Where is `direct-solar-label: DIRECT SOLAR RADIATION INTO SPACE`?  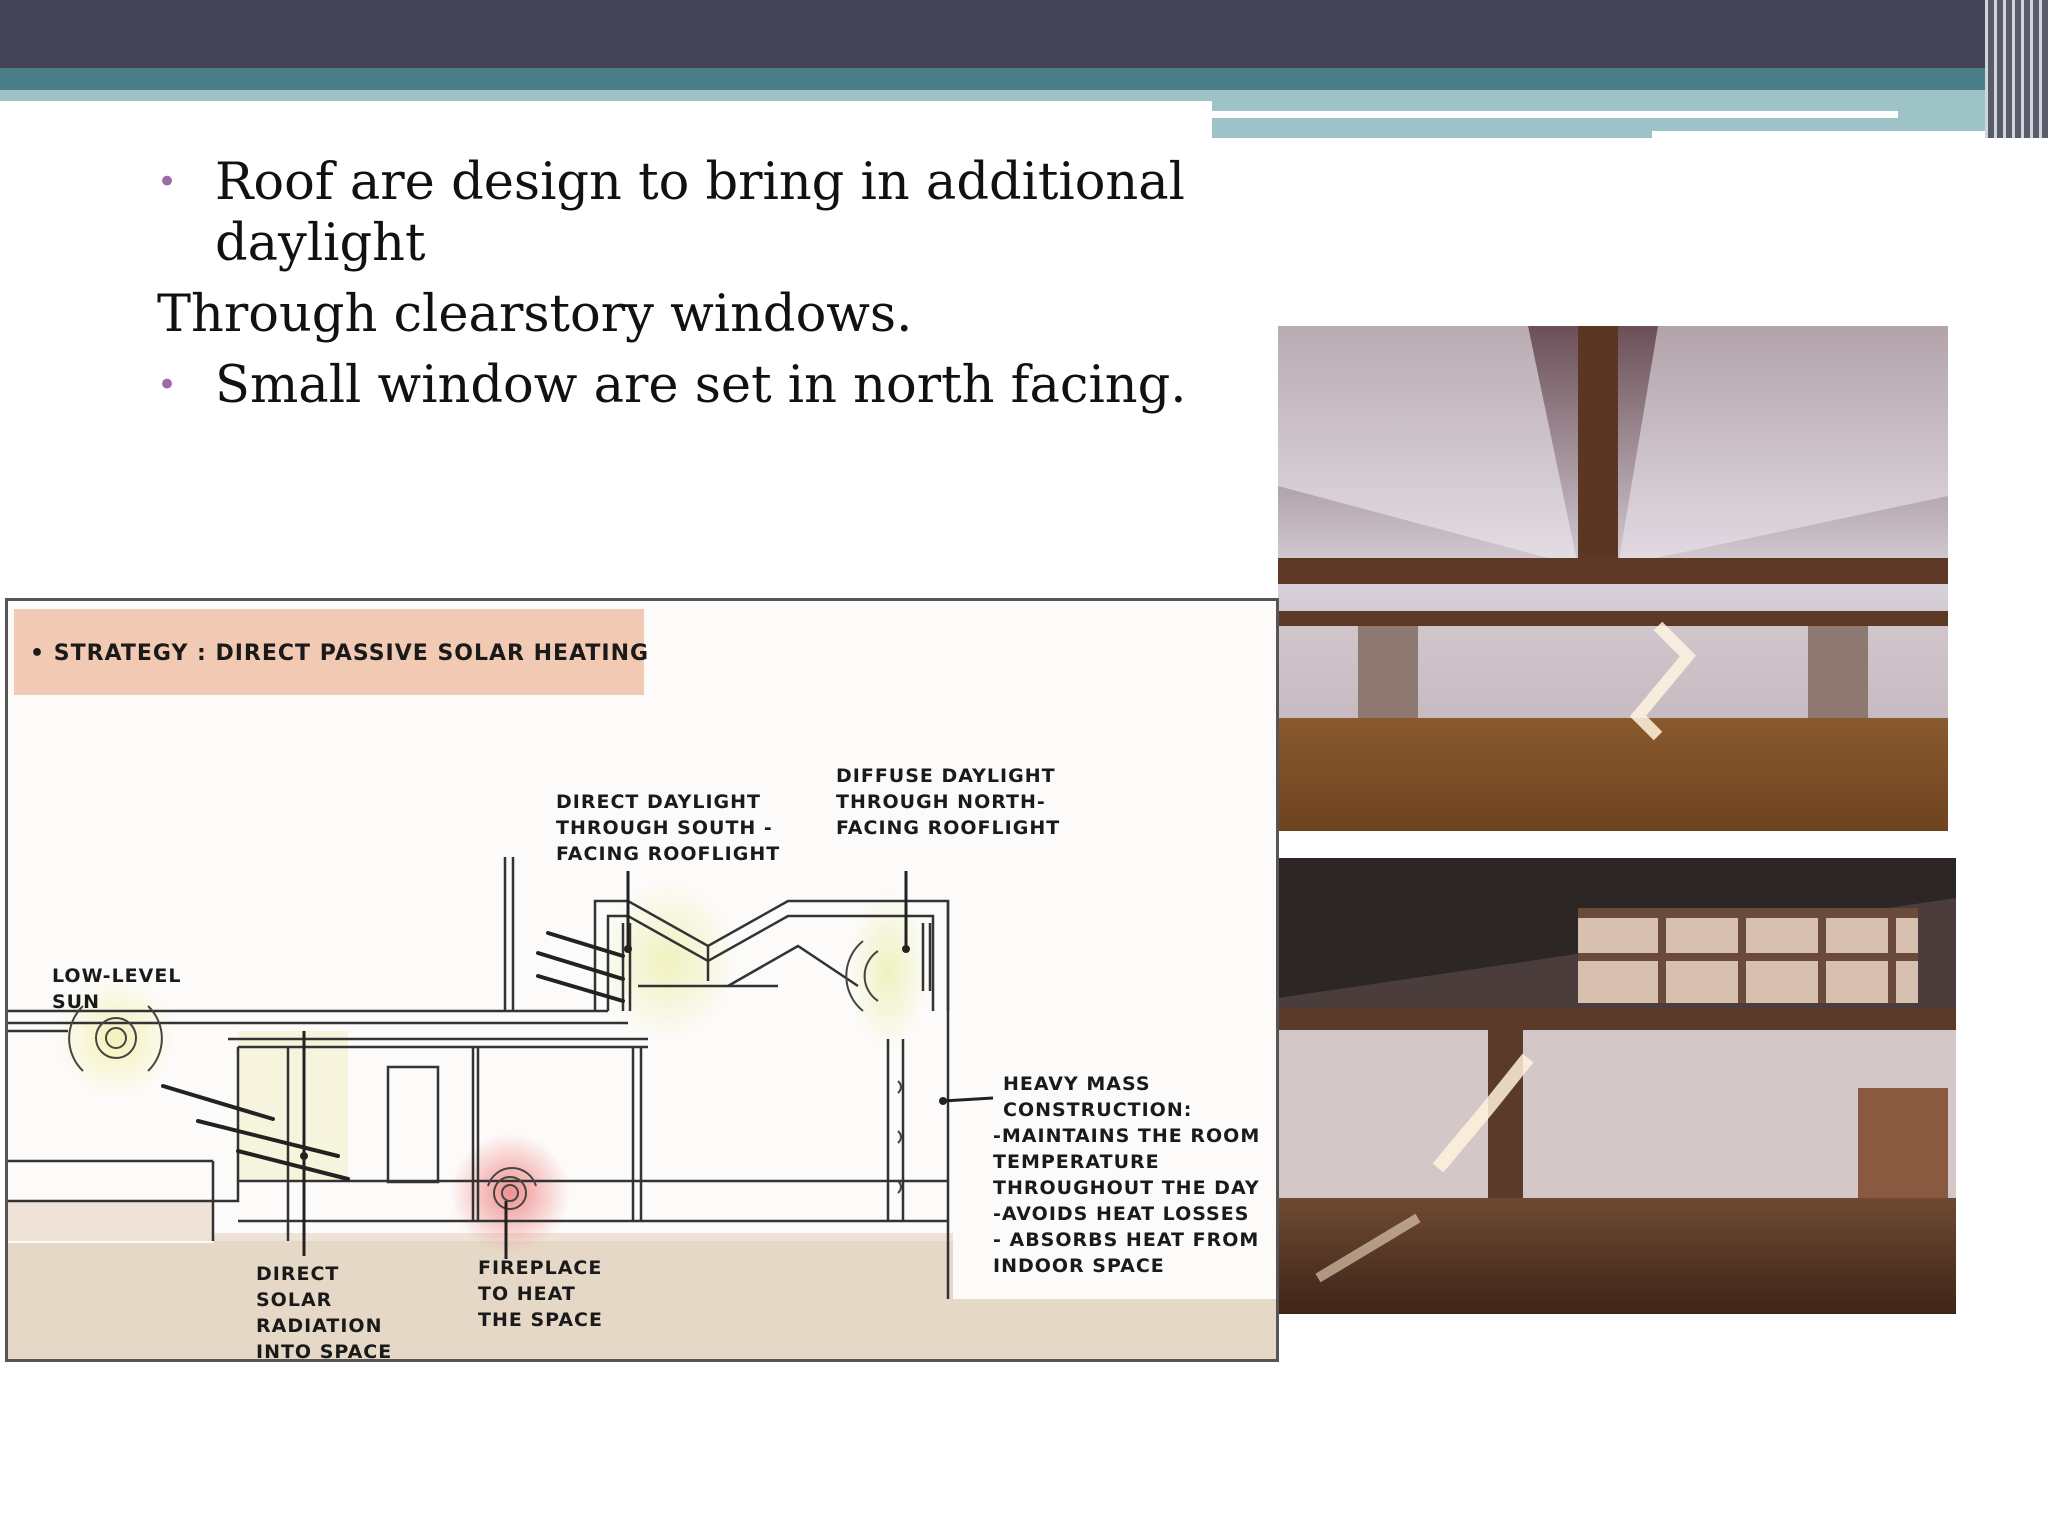
direct-solar-label: DIRECT SOLAR RADIATION INTO SPACE is located at coordinates (324, 1312).